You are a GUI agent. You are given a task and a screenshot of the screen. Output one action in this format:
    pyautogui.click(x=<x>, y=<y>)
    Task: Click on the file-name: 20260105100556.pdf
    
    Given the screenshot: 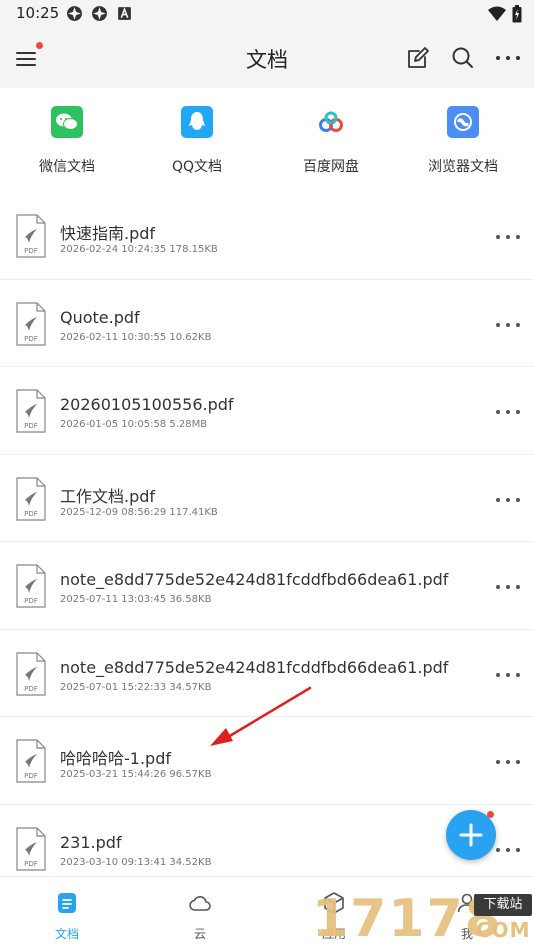 What is the action you would take?
    pyautogui.click(x=147, y=404)
    